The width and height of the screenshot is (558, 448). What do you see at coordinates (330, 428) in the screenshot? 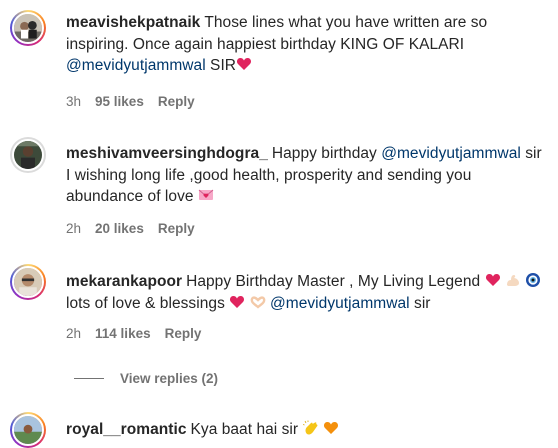
I see `orange-heart-icon` at bounding box center [330, 428].